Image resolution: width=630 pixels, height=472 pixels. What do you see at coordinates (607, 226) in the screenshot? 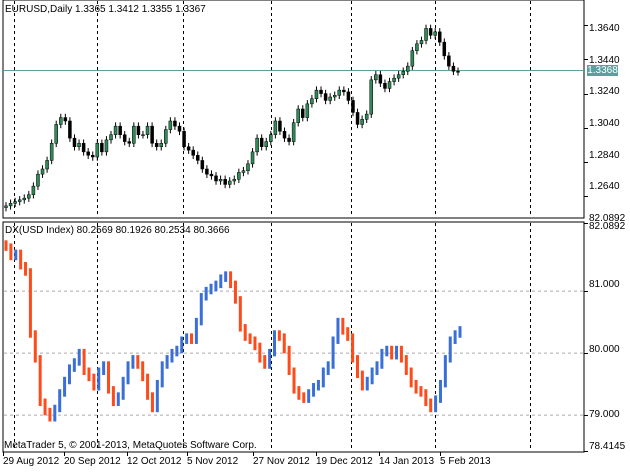
I see `indicator-axis-label: 82.0892` at bounding box center [607, 226].